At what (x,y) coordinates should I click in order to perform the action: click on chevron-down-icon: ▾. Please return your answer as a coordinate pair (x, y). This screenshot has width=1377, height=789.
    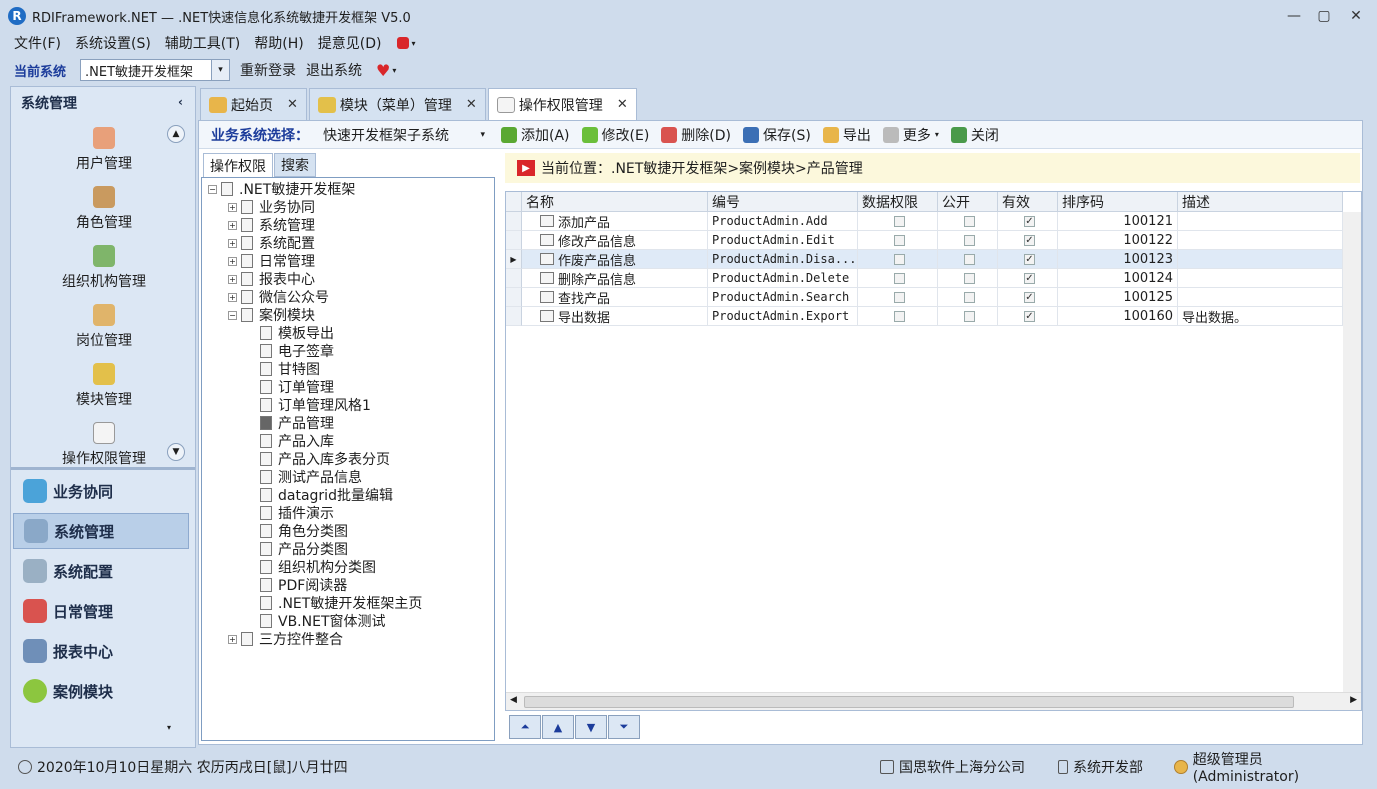
    Looking at the image, I should click on (220, 70).